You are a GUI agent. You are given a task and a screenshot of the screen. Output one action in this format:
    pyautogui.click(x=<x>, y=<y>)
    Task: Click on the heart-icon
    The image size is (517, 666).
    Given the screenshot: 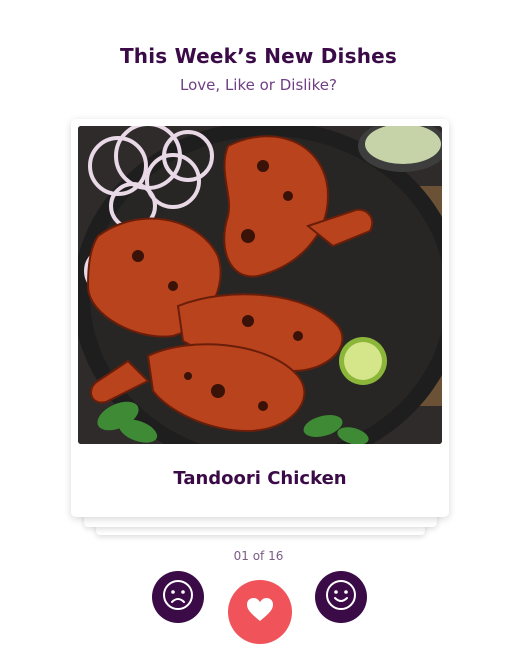 What is the action you would take?
    pyautogui.click(x=260, y=612)
    